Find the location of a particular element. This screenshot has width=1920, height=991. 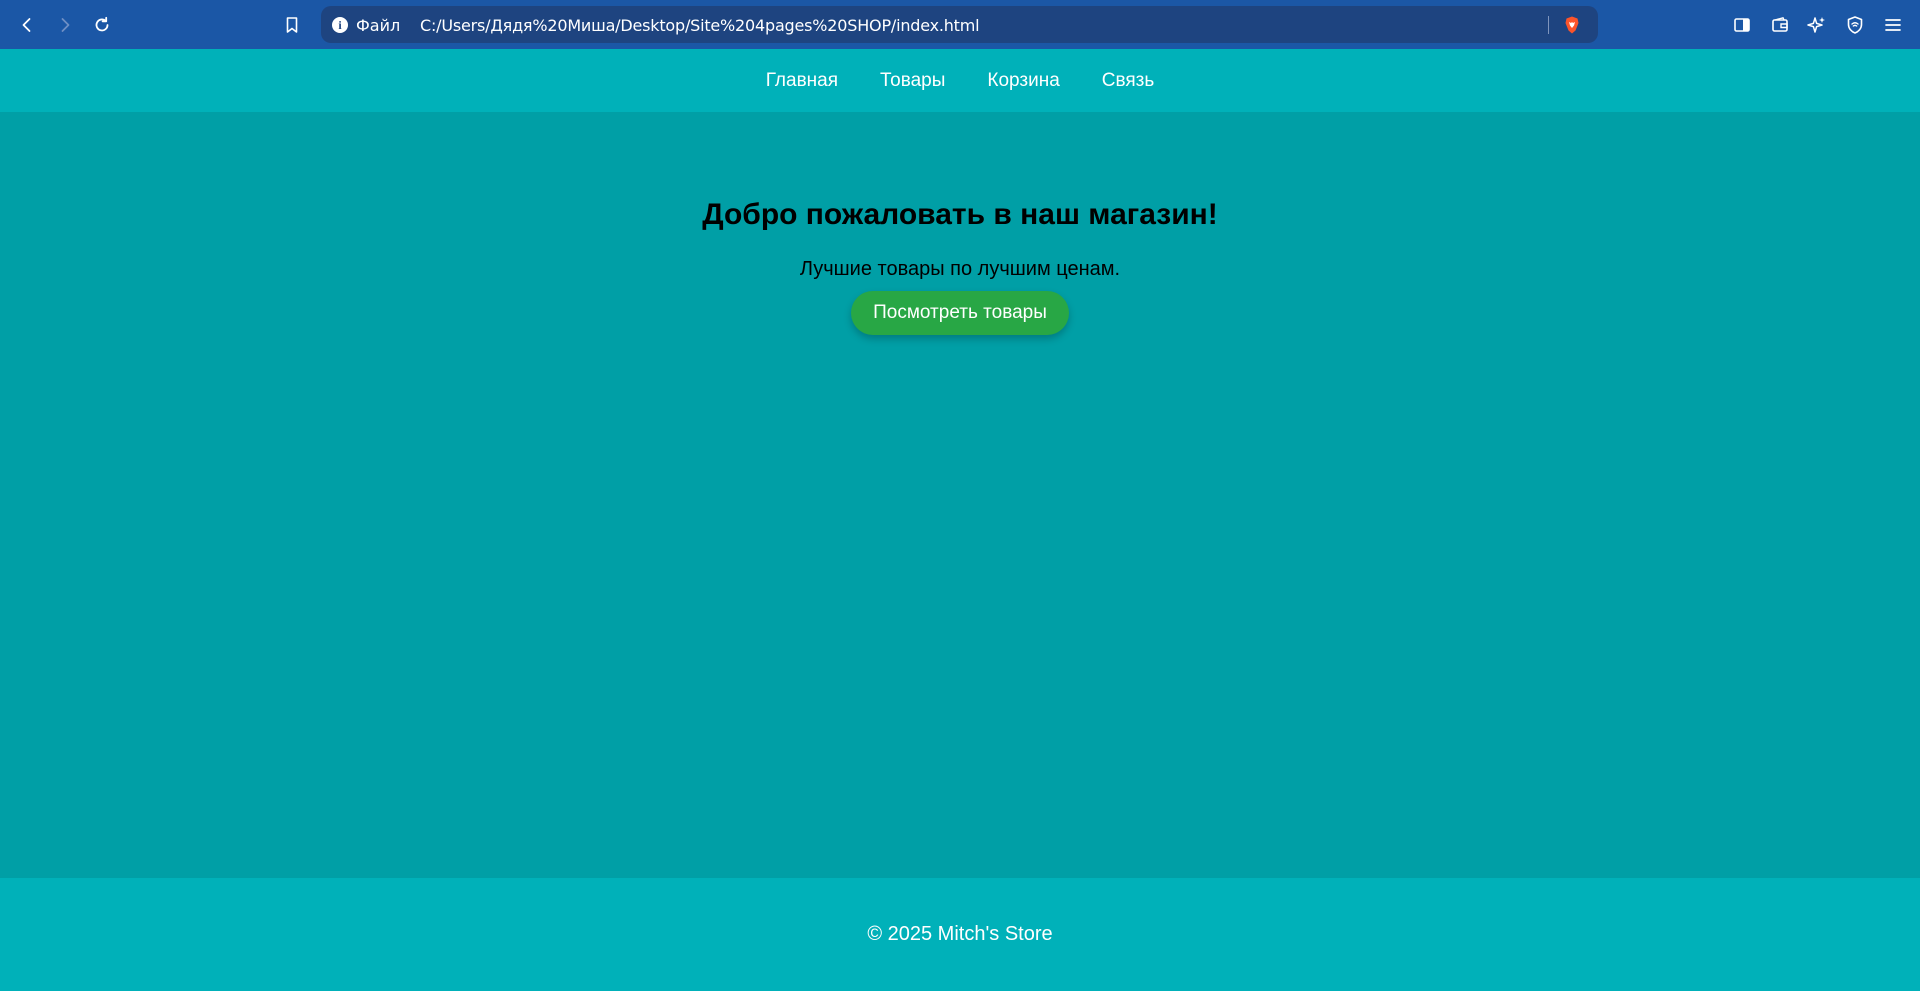

bookmark-button is located at coordinates (292, 25).